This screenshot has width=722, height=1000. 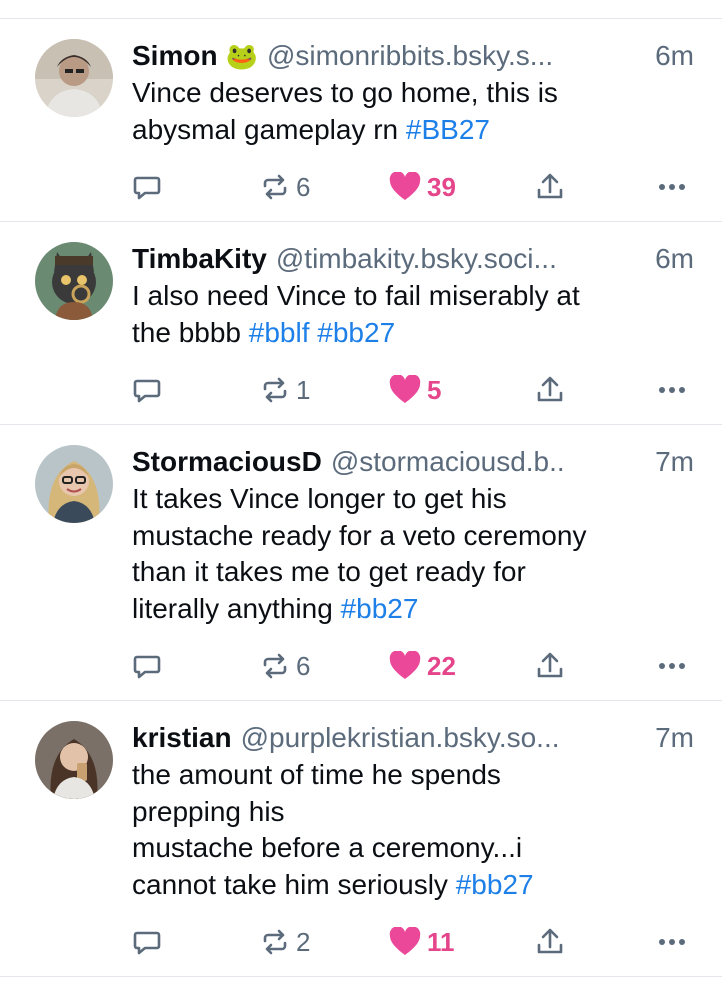 What do you see at coordinates (441, 941) in the screenshot?
I see `like-count: 11` at bounding box center [441, 941].